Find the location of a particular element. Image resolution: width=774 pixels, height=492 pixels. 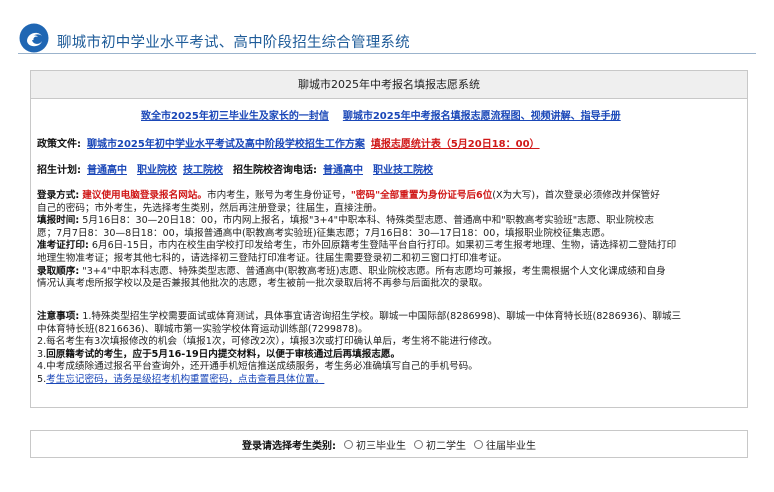

letter-link: 致全市2025年初三毕业生及家长的一封信 is located at coordinates (235, 116).